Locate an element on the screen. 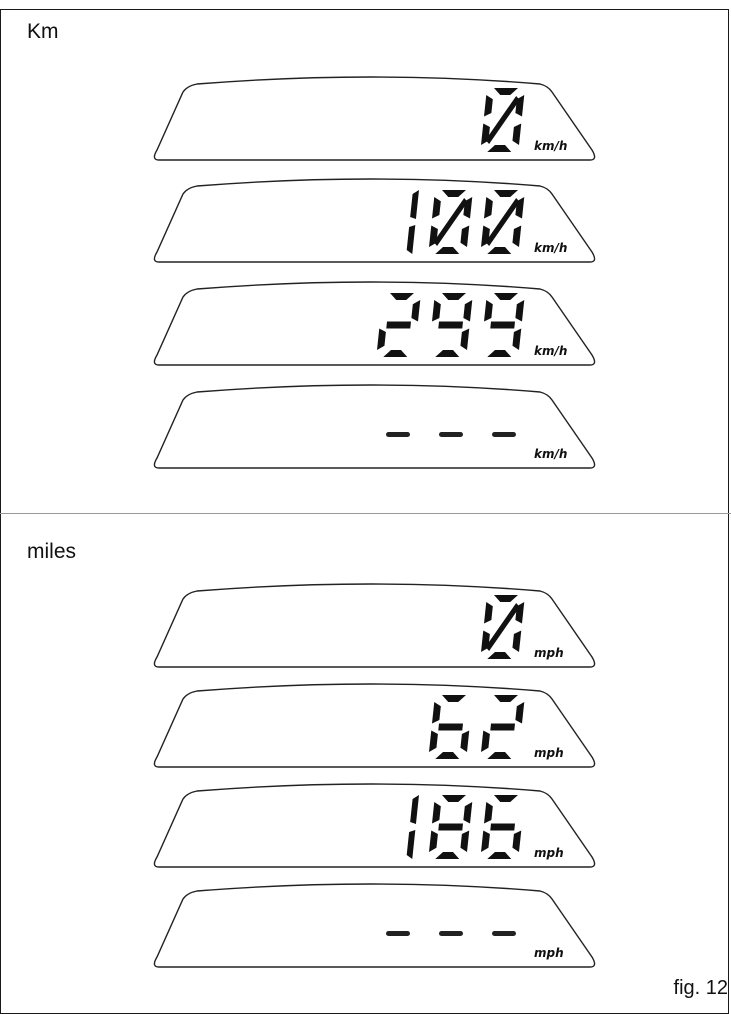 Image resolution: width=731 pixels, height=1014 pixels. lcd-display-km-2: km/h is located at coordinates (374, 220).